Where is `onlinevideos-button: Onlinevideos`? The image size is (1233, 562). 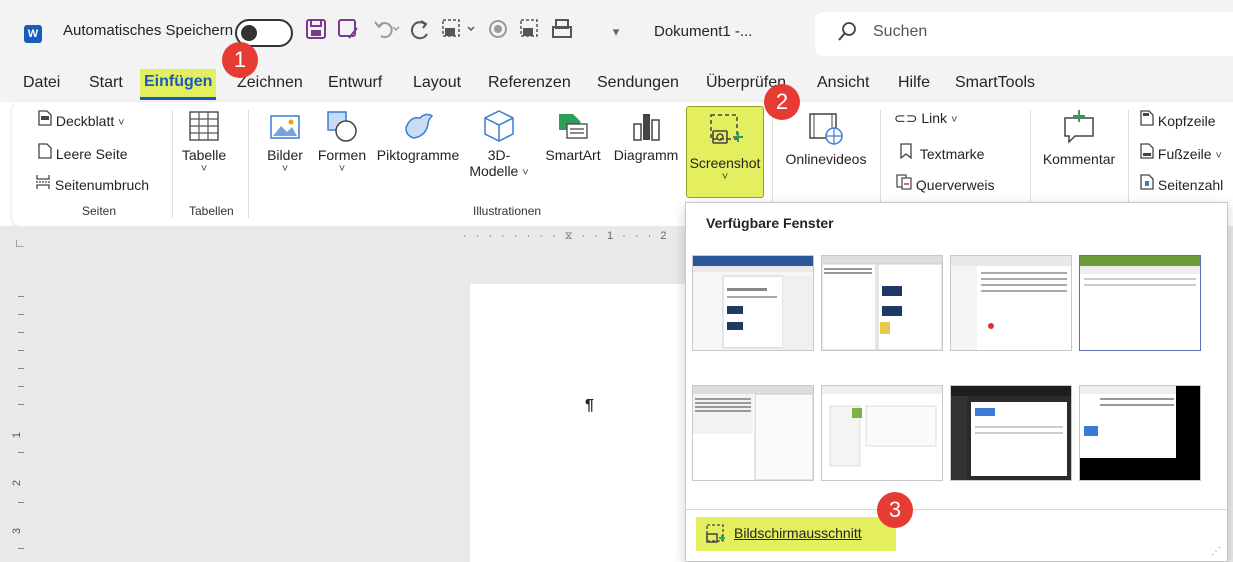 onlinevideos-button: Onlinevideos is located at coordinates (826, 152).